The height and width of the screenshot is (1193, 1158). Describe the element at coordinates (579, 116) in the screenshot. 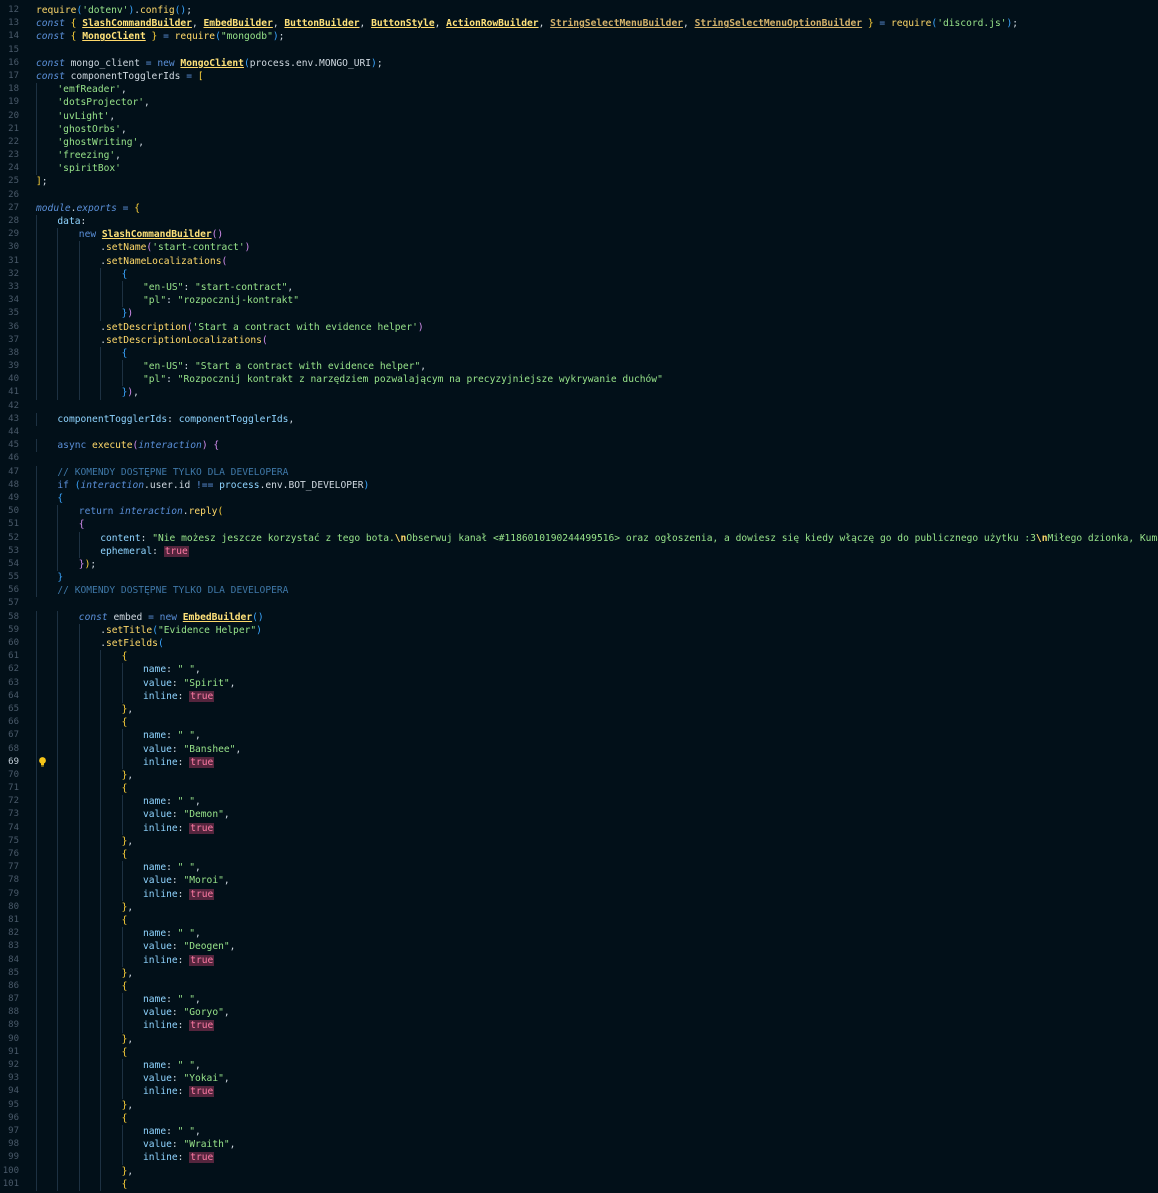

I see `code-line: 20 'uvLight',` at that location.